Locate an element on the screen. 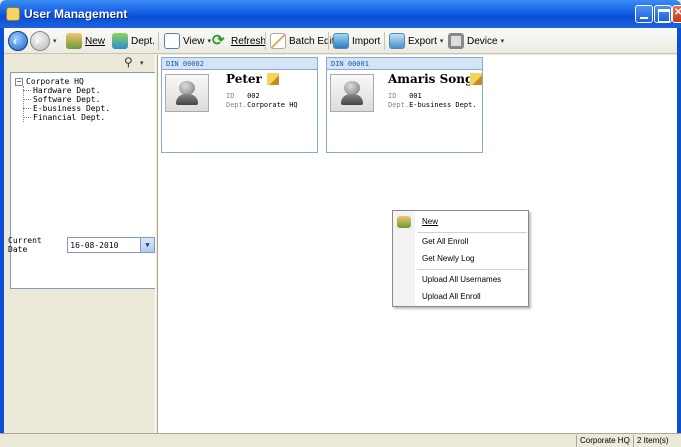  menu-item-new: New is located at coordinates (474, 222).